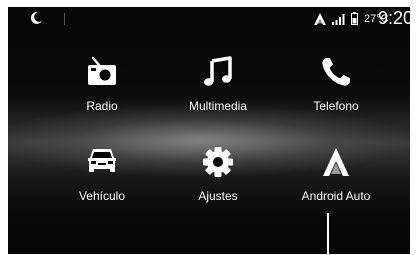 This screenshot has height=255, width=418. Describe the element at coordinates (336, 90) in the screenshot. I see `tile-telefono: Telefono` at that location.